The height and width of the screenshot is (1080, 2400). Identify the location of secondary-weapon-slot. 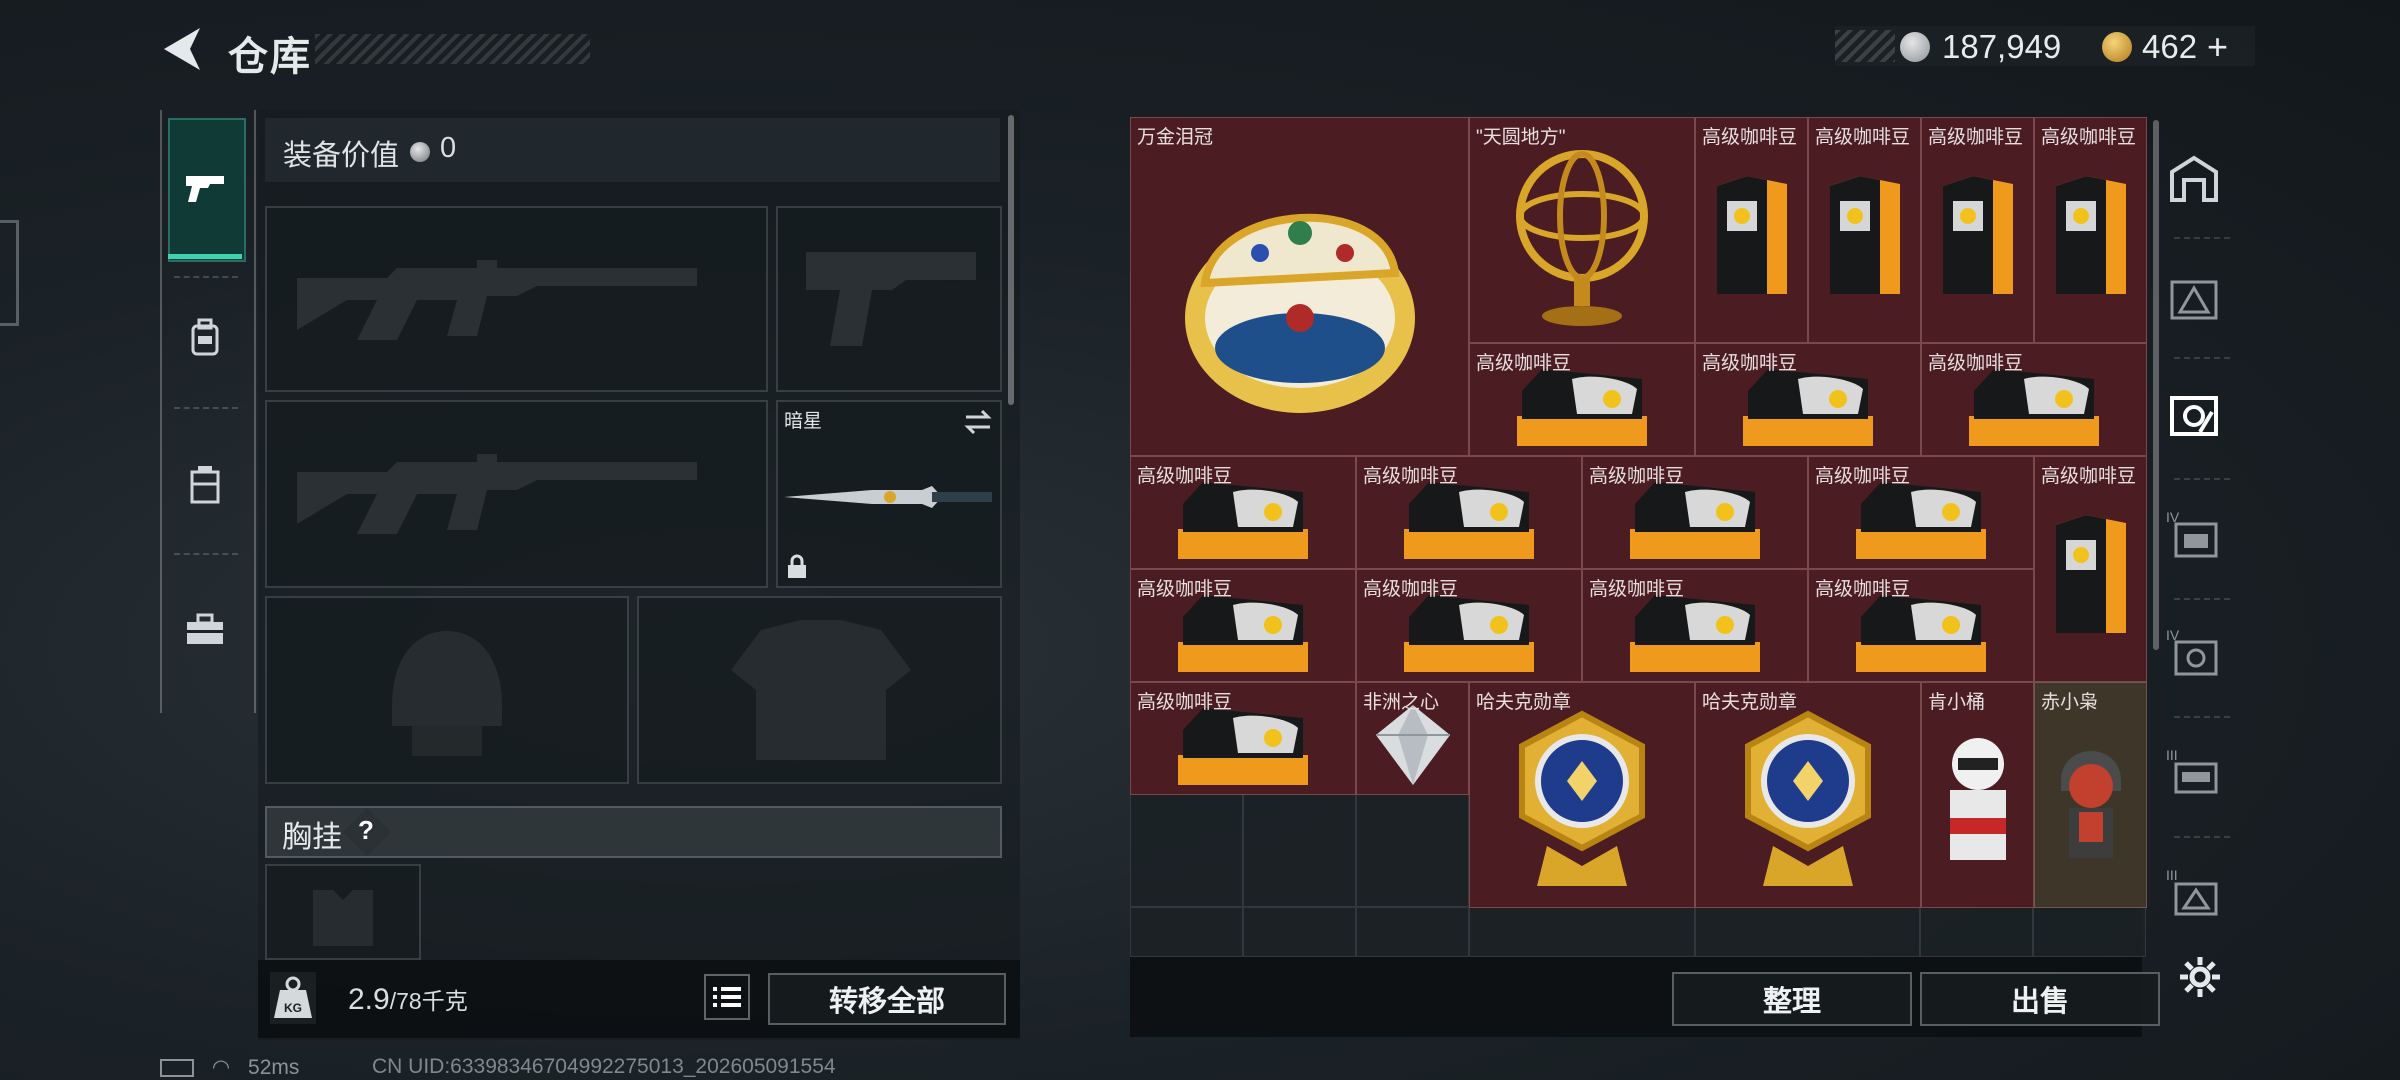
(889, 299).